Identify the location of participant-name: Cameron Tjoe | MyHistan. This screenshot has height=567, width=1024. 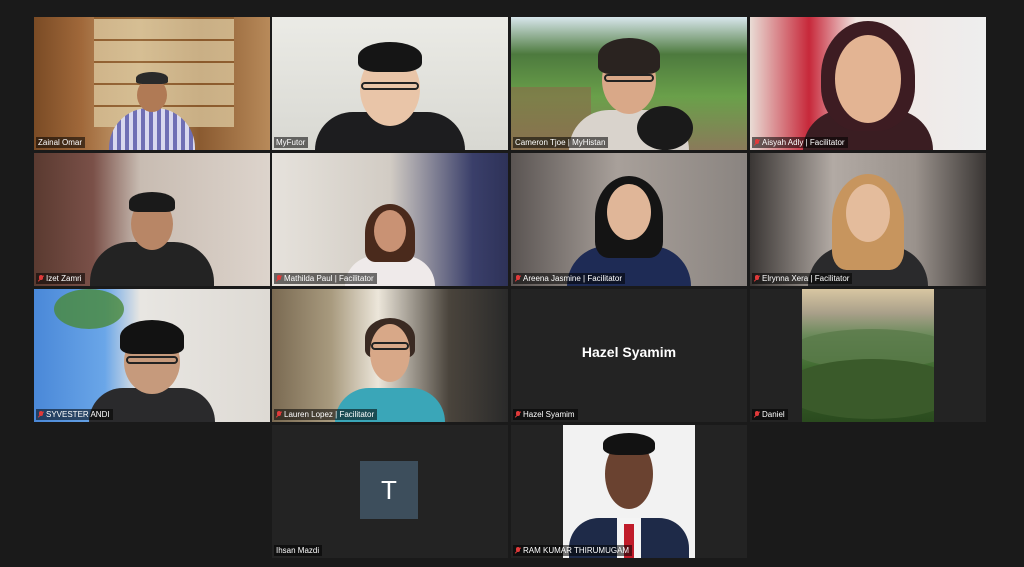
(560, 142).